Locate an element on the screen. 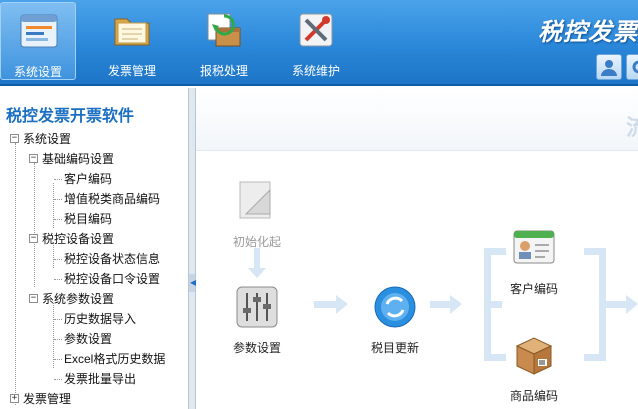 The width and height of the screenshot is (638, 409). tree-item-tax-item-code: 税目编码 is located at coordinates (88, 219).